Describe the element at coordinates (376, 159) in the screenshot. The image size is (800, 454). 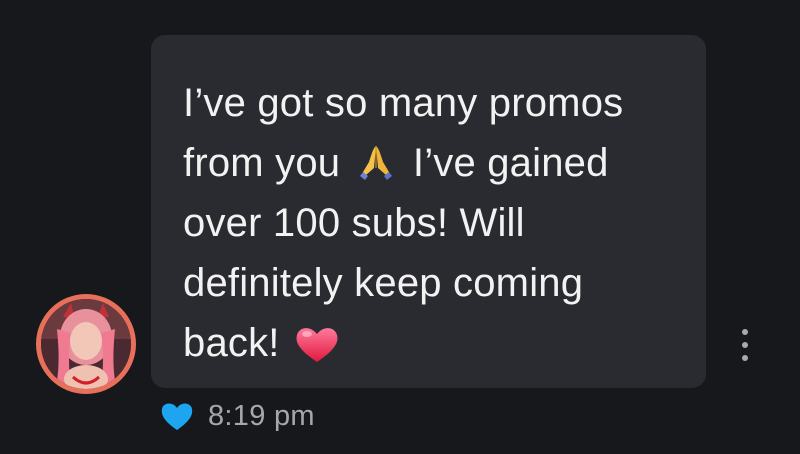
I see `folded-hands-icon` at that location.